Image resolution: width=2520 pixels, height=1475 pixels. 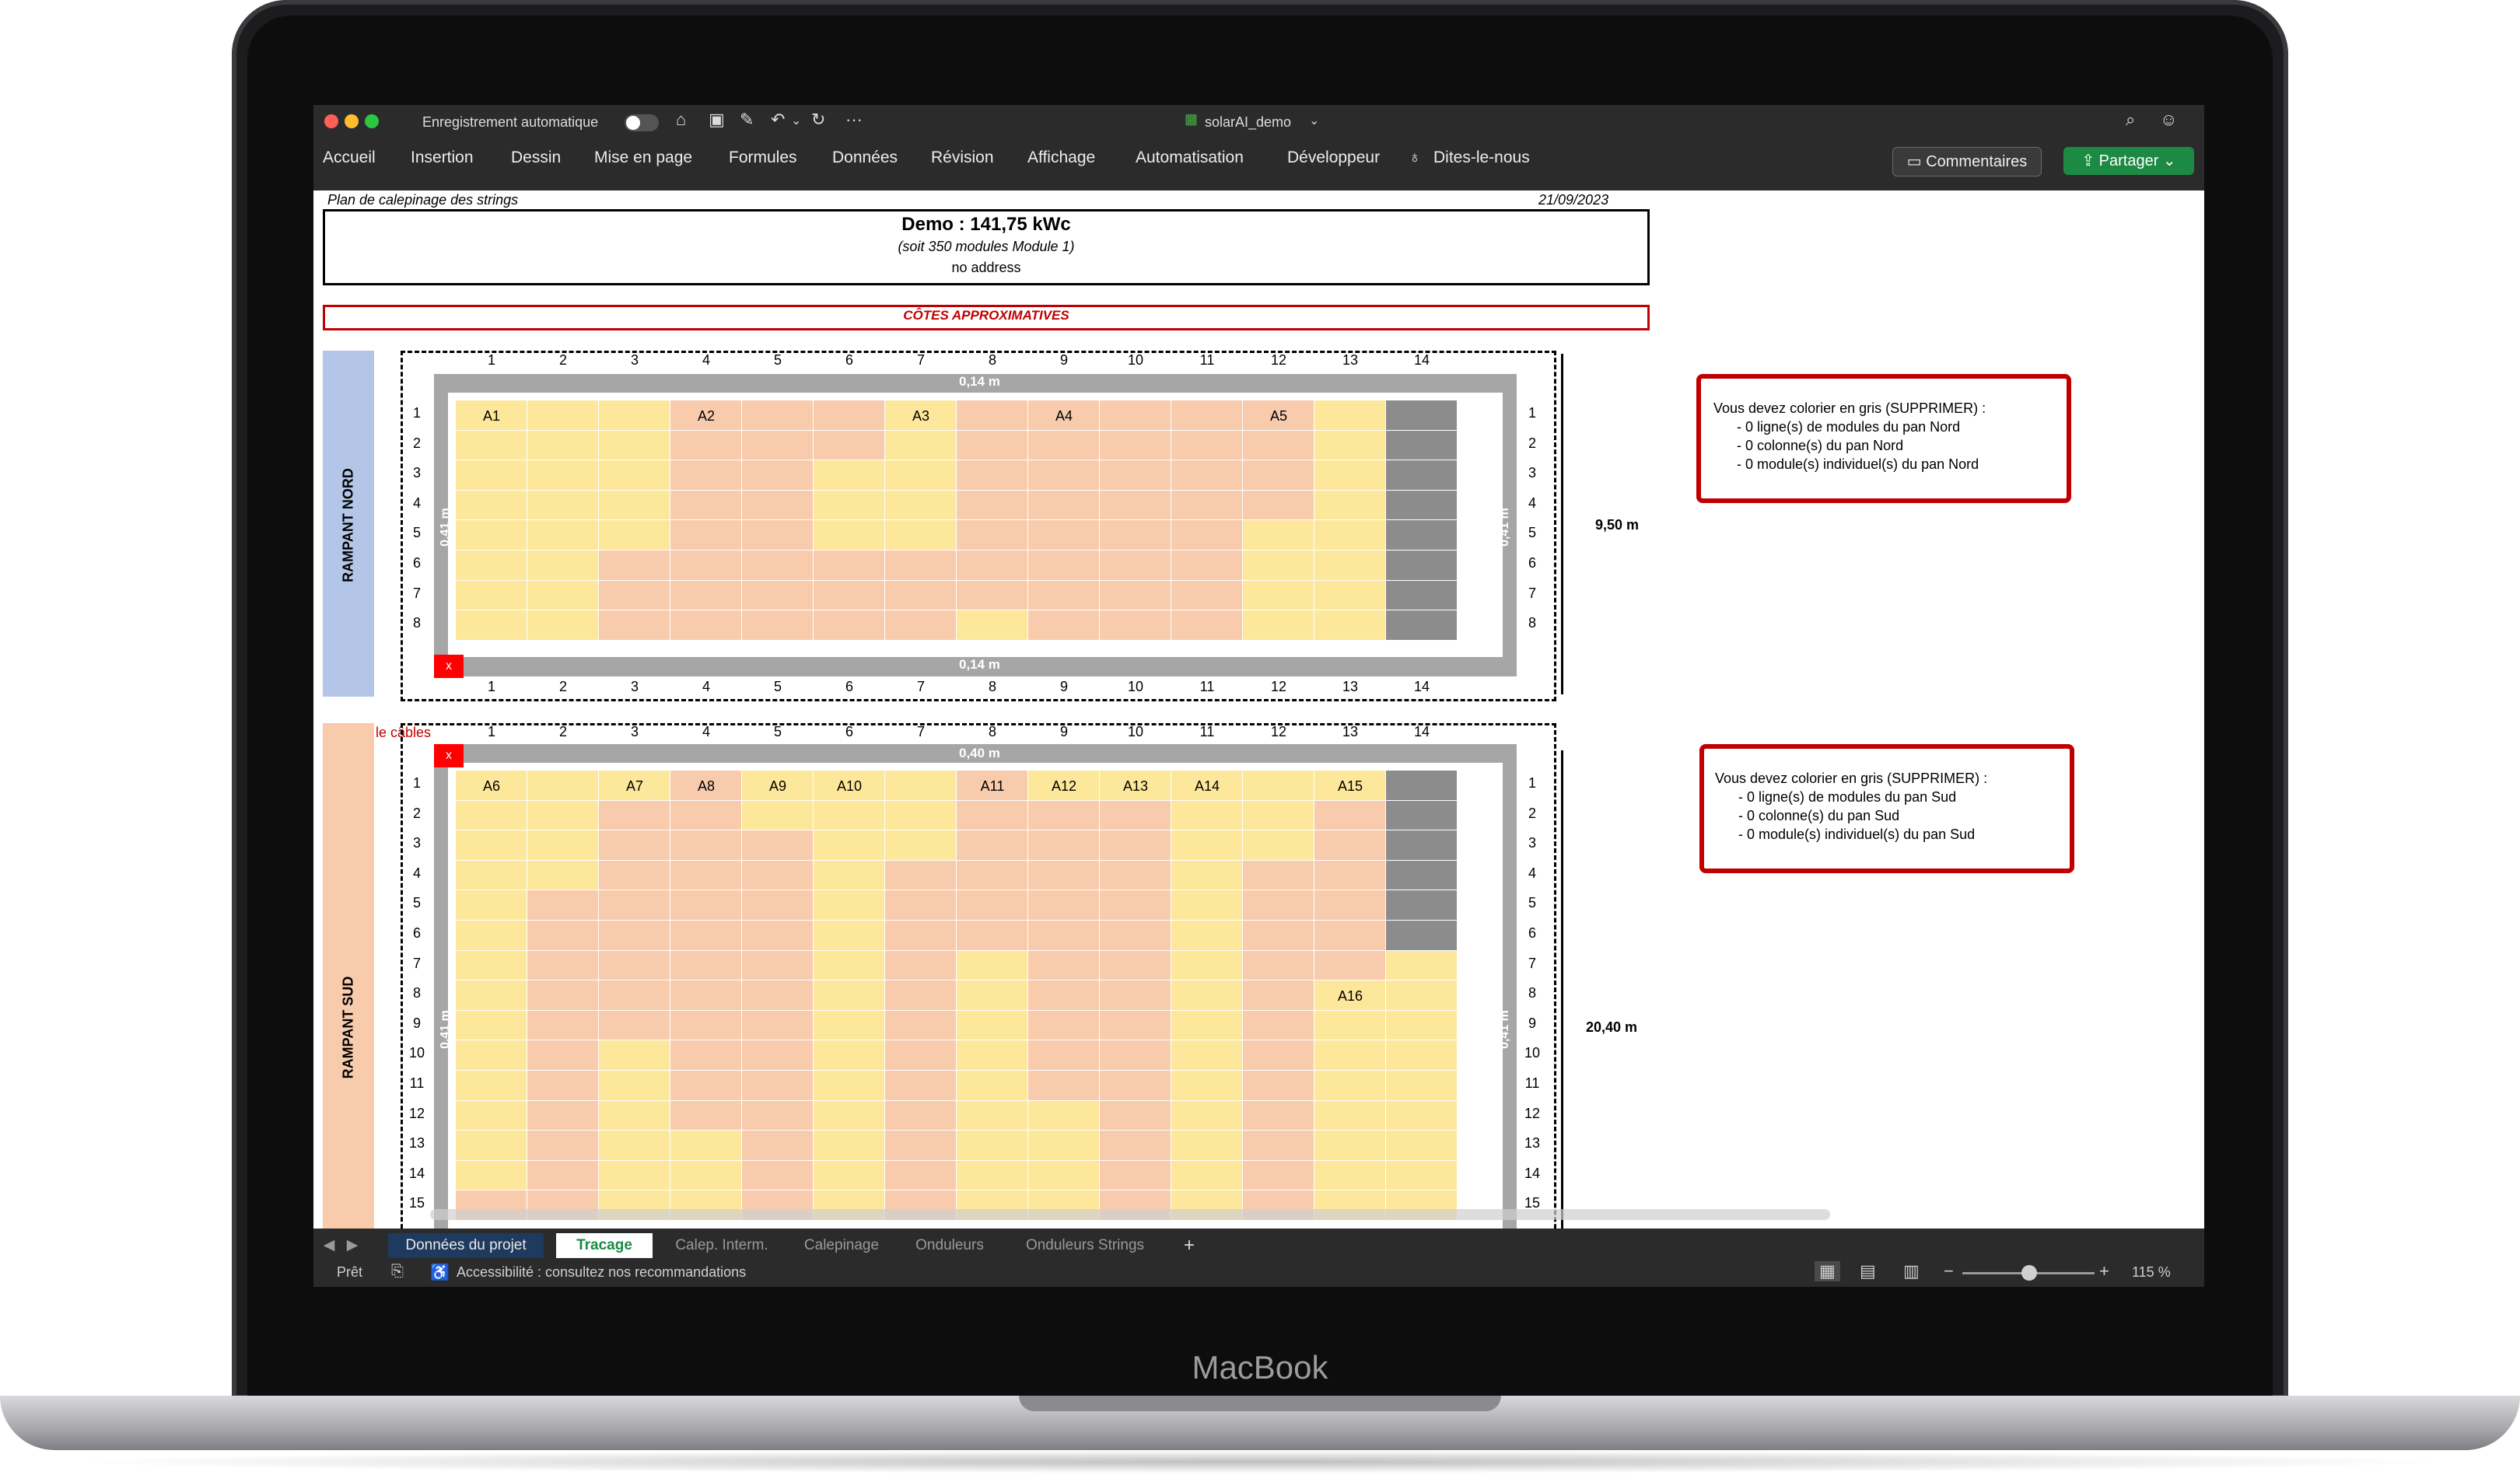 I want to click on tab-automatisation: Automatisation, so click(x=1190, y=158).